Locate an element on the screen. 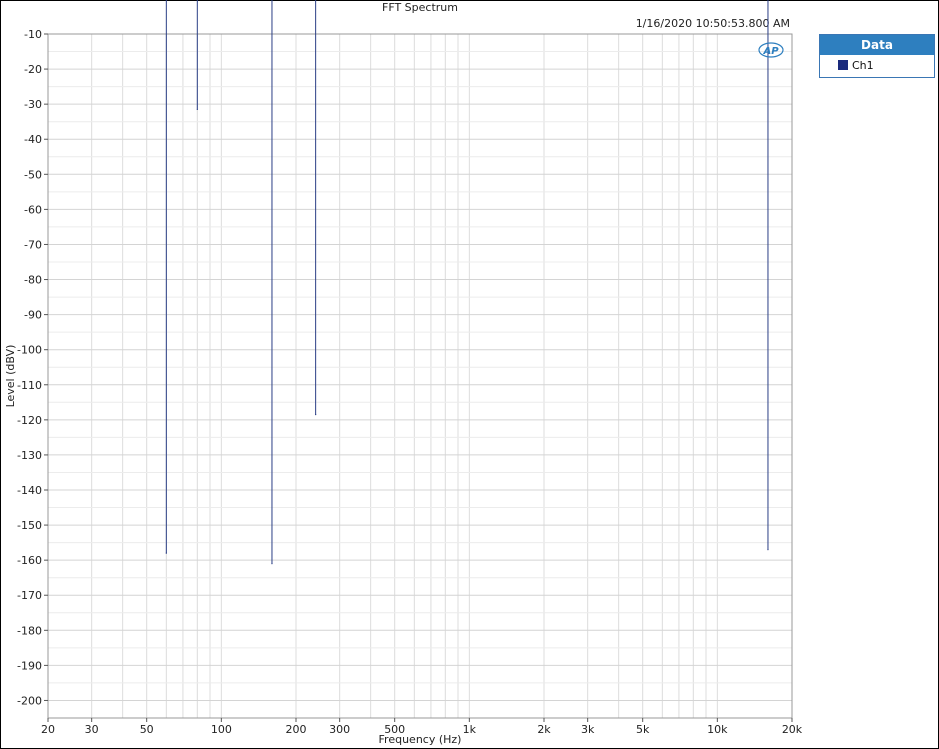  y-axis-label: Level (dBV) is located at coordinates (10, 376).